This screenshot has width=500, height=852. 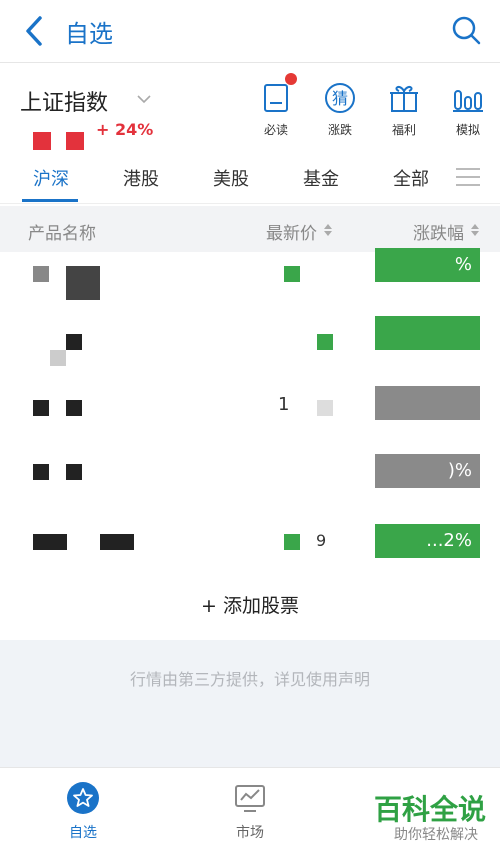 What do you see at coordinates (250, 472) in the screenshot?
I see `table-row: )%` at bounding box center [250, 472].